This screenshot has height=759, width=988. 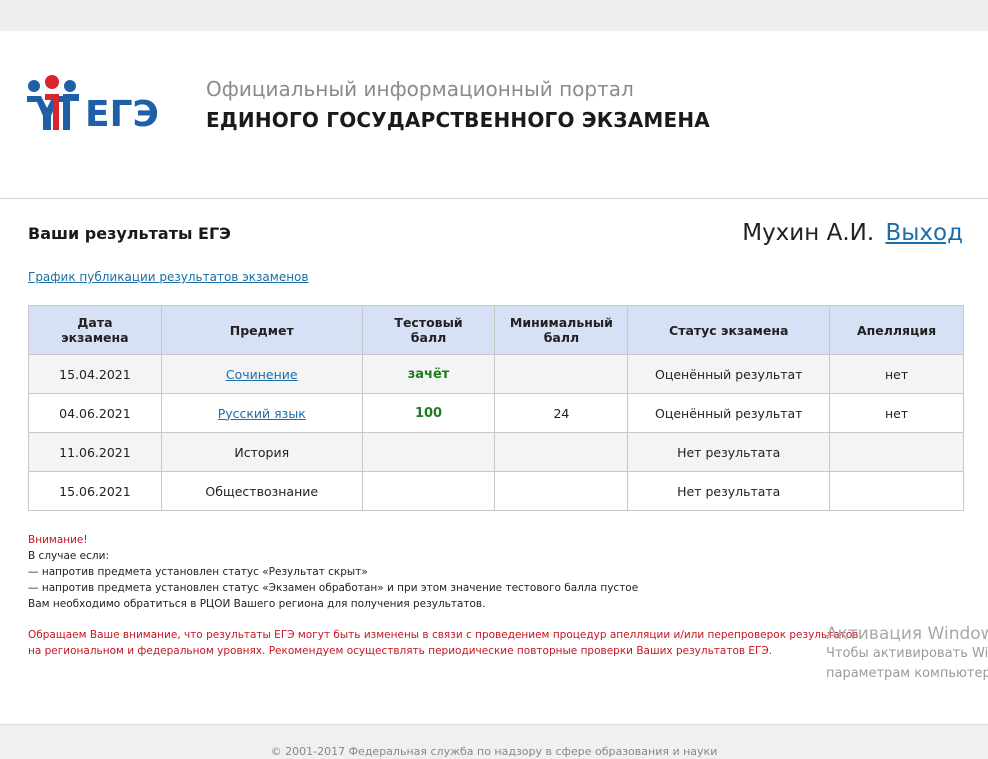 I want to click on cell-date: 15.06.2021, so click(x=95, y=491).